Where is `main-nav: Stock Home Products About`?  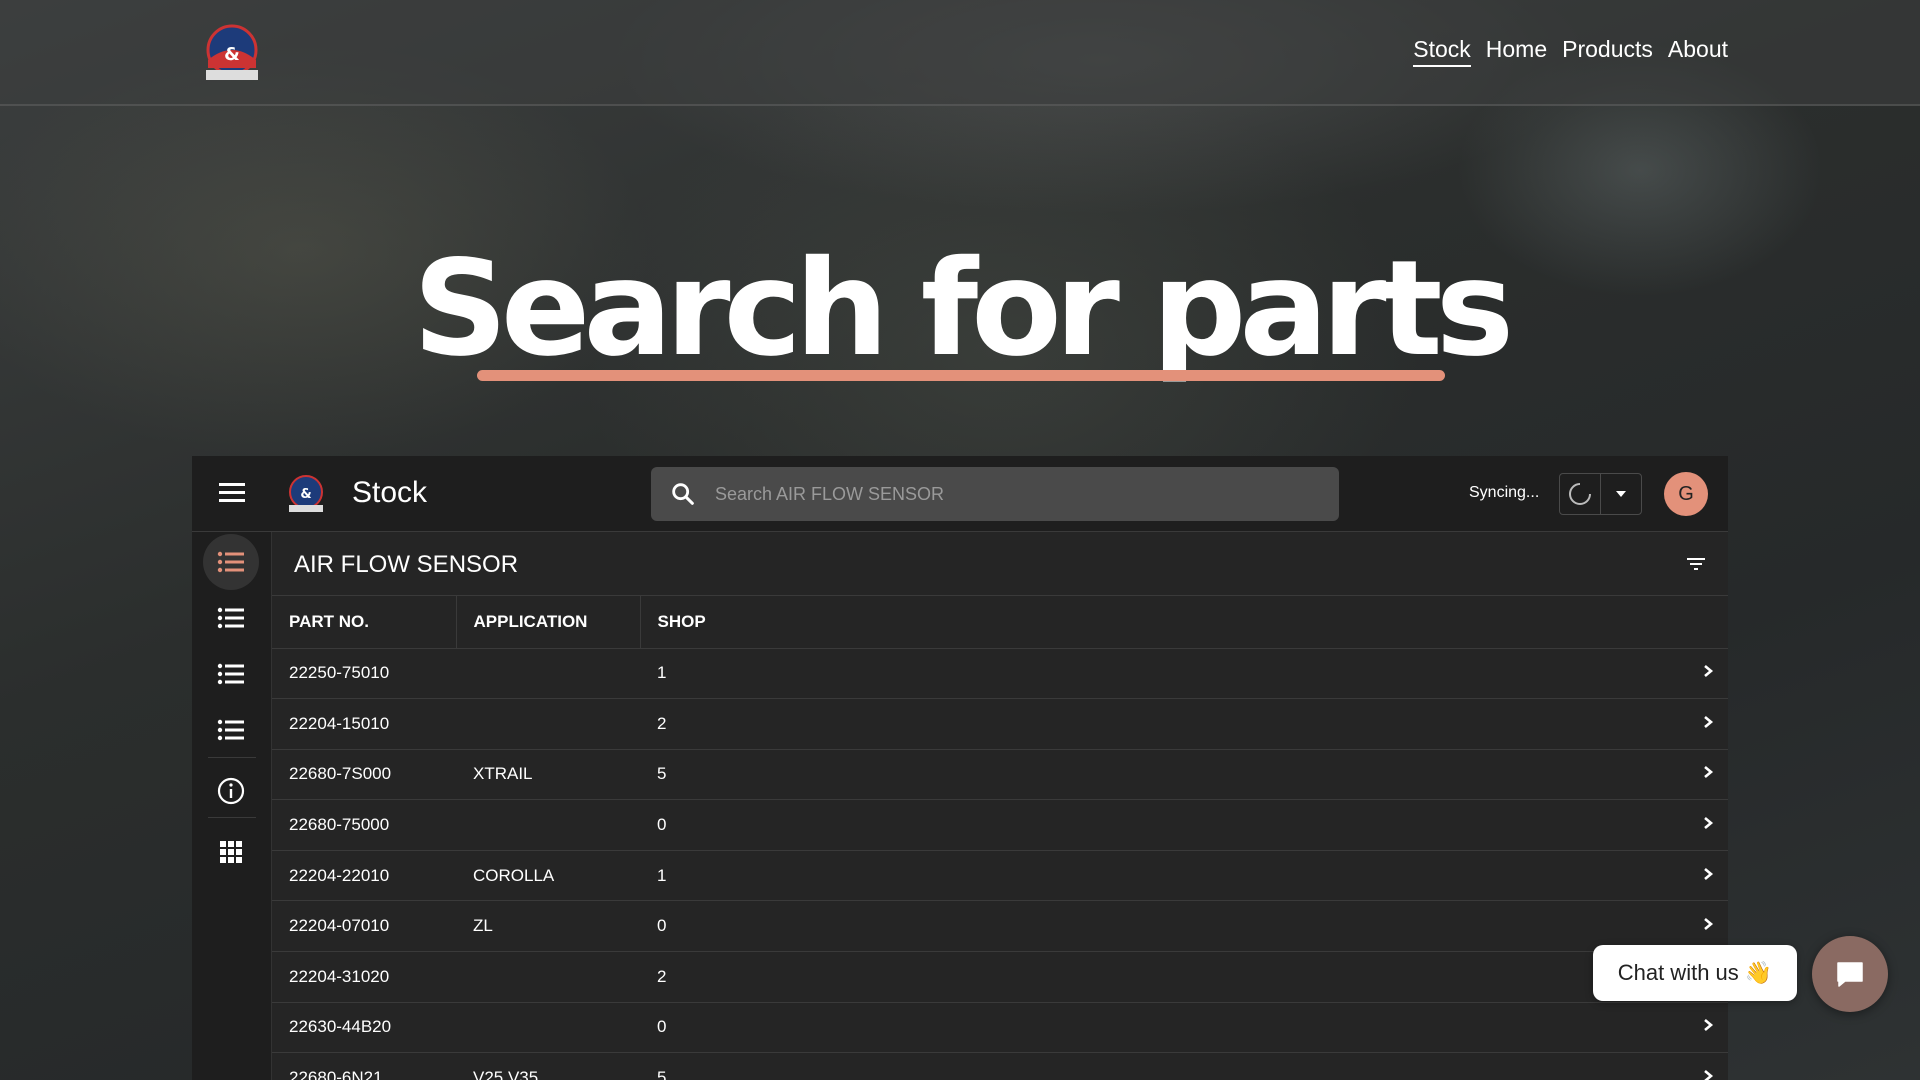
main-nav: Stock Home Products About is located at coordinates (1570, 51).